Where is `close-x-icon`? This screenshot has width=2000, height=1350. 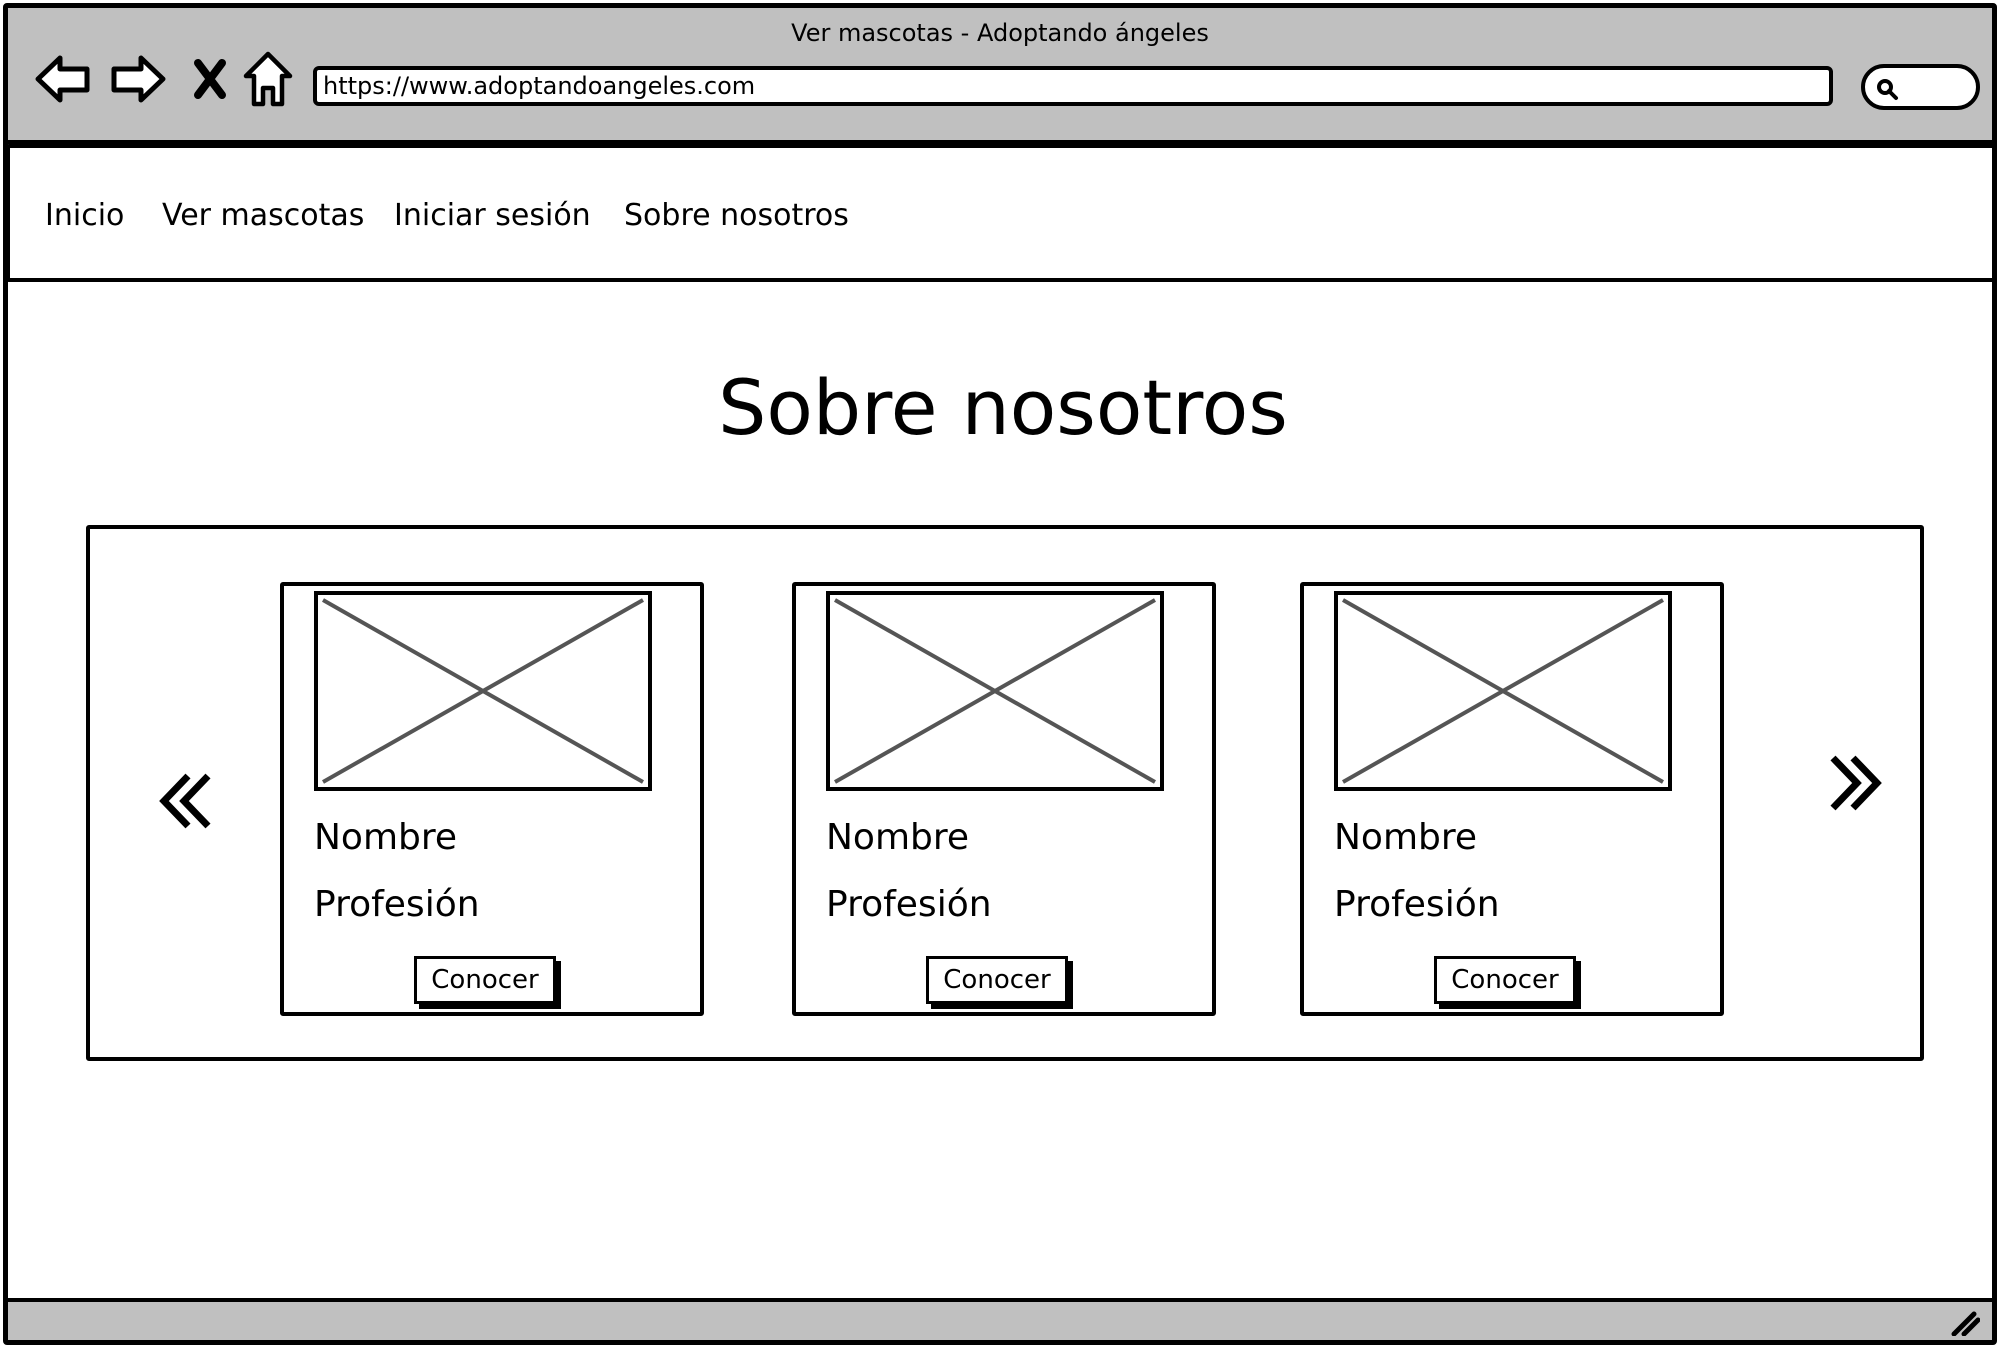
close-x-icon is located at coordinates (210, 79).